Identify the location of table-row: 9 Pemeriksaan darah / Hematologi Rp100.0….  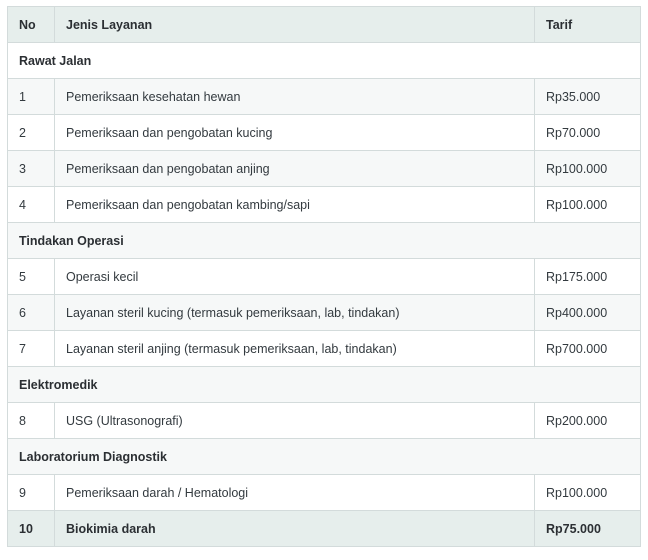
(324, 492).